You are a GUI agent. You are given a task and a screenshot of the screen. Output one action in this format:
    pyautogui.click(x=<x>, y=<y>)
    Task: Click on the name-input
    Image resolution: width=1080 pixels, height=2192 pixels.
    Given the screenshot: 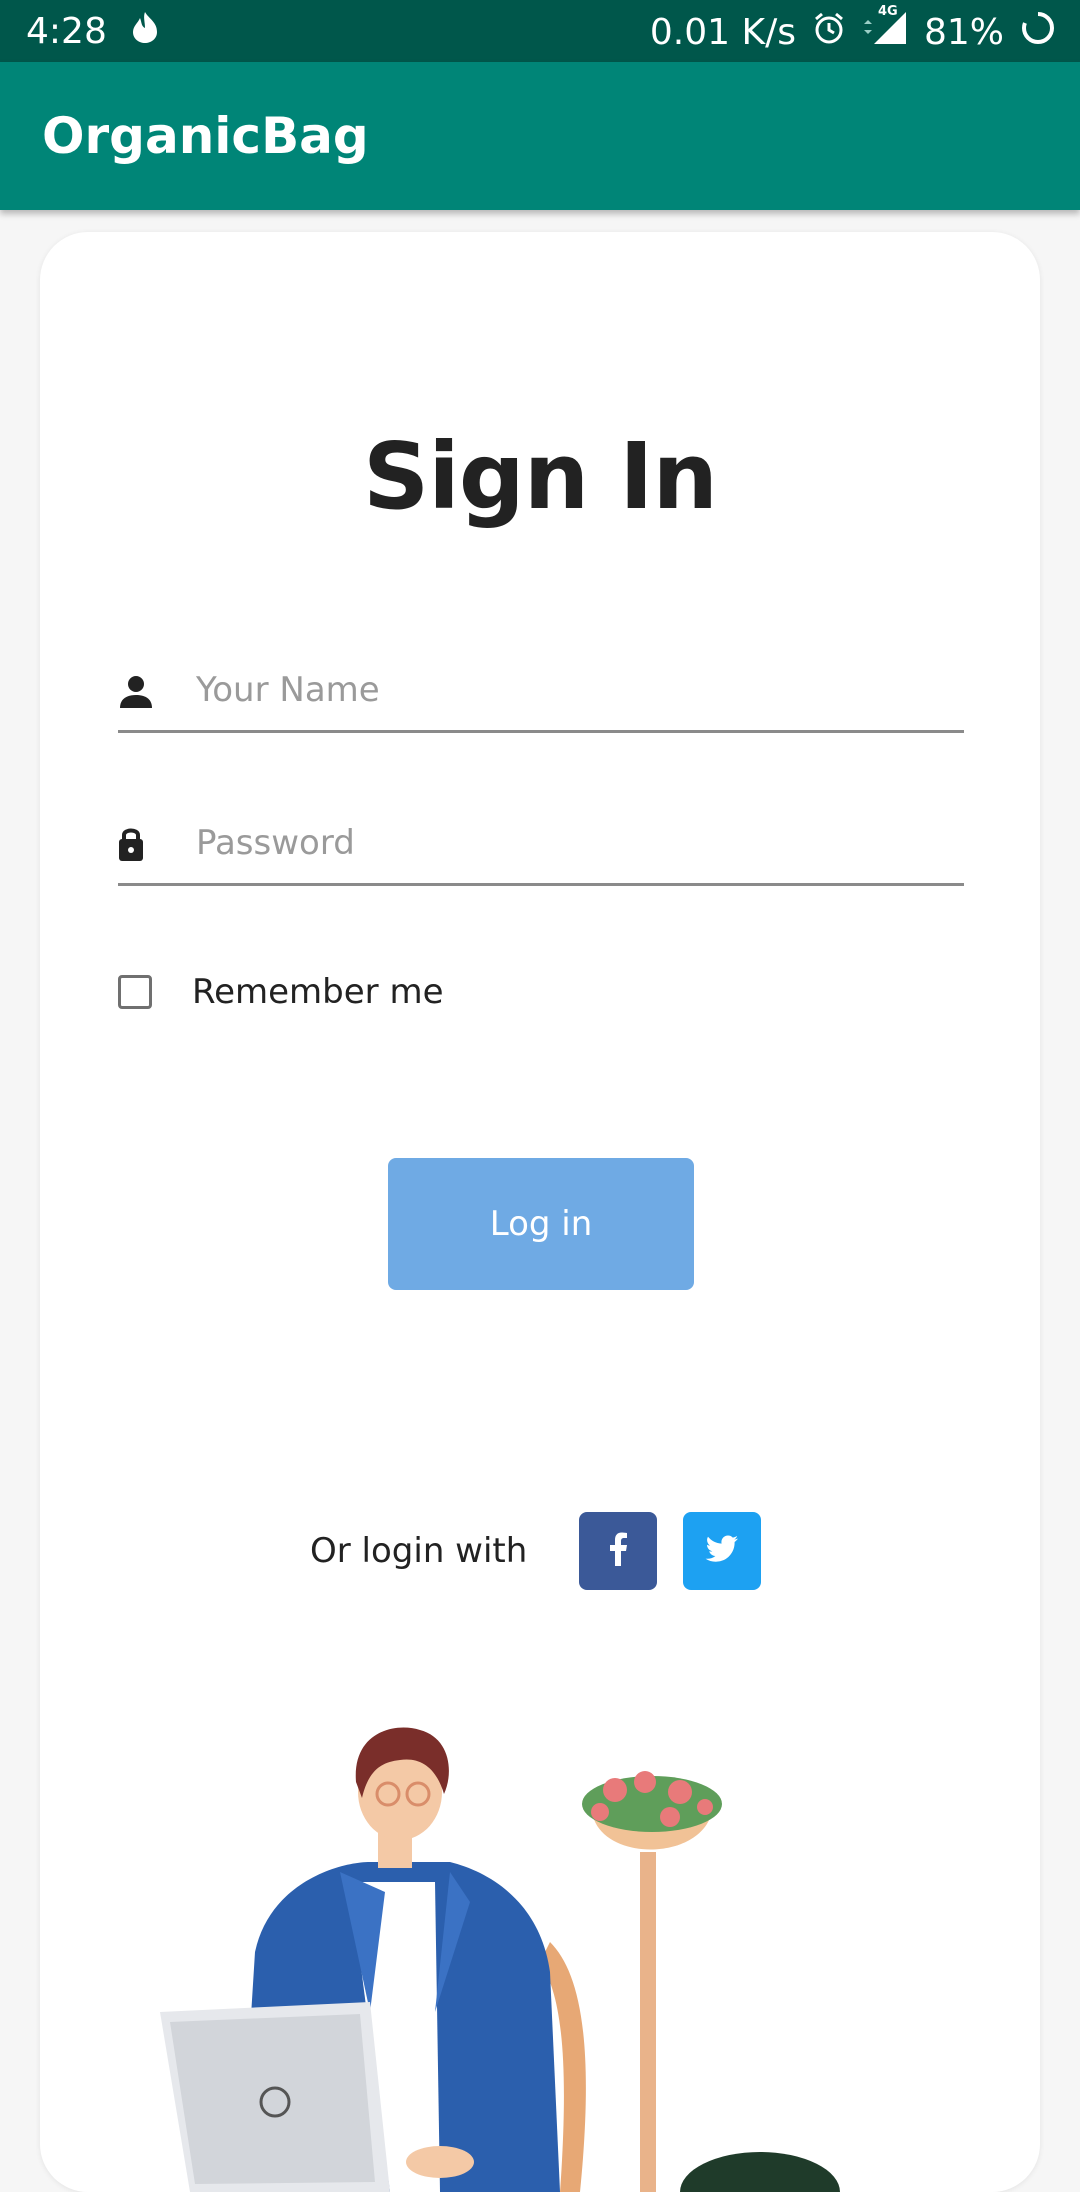 What is the action you would take?
    pyautogui.click(x=576, y=690)
    